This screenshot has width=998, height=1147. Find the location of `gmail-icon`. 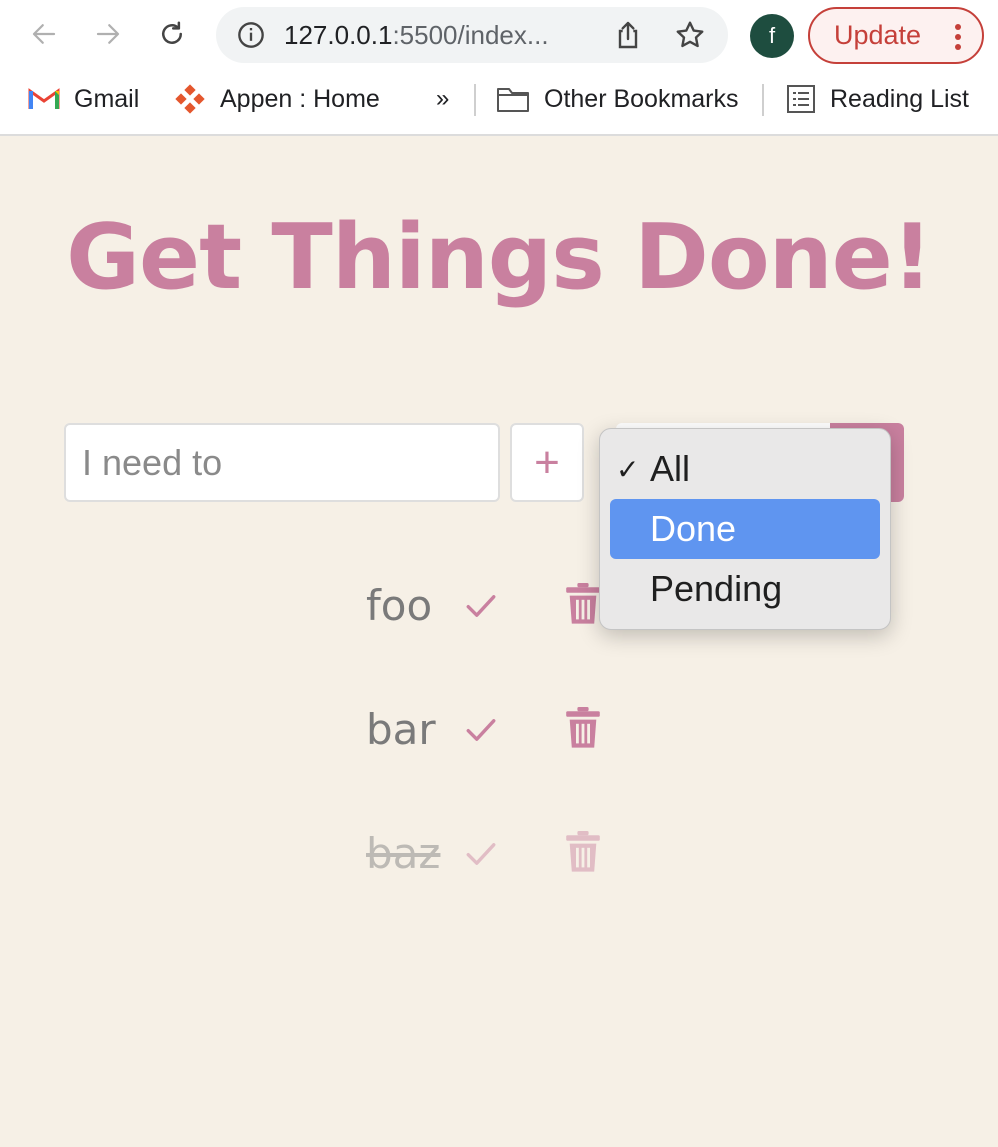

gmail-icon is located at coordinates (44, 98).